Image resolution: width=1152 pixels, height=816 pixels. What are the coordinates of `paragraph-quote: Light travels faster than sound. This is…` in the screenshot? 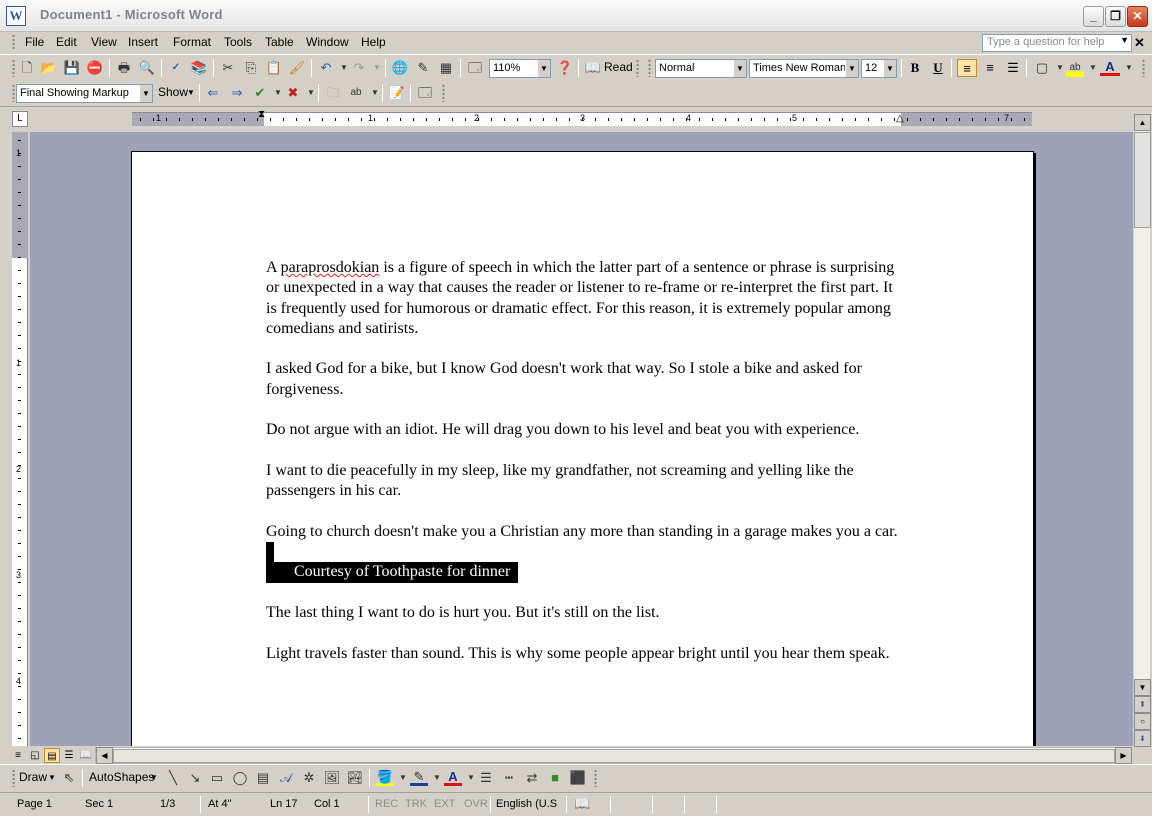 It's located at (586, 654).